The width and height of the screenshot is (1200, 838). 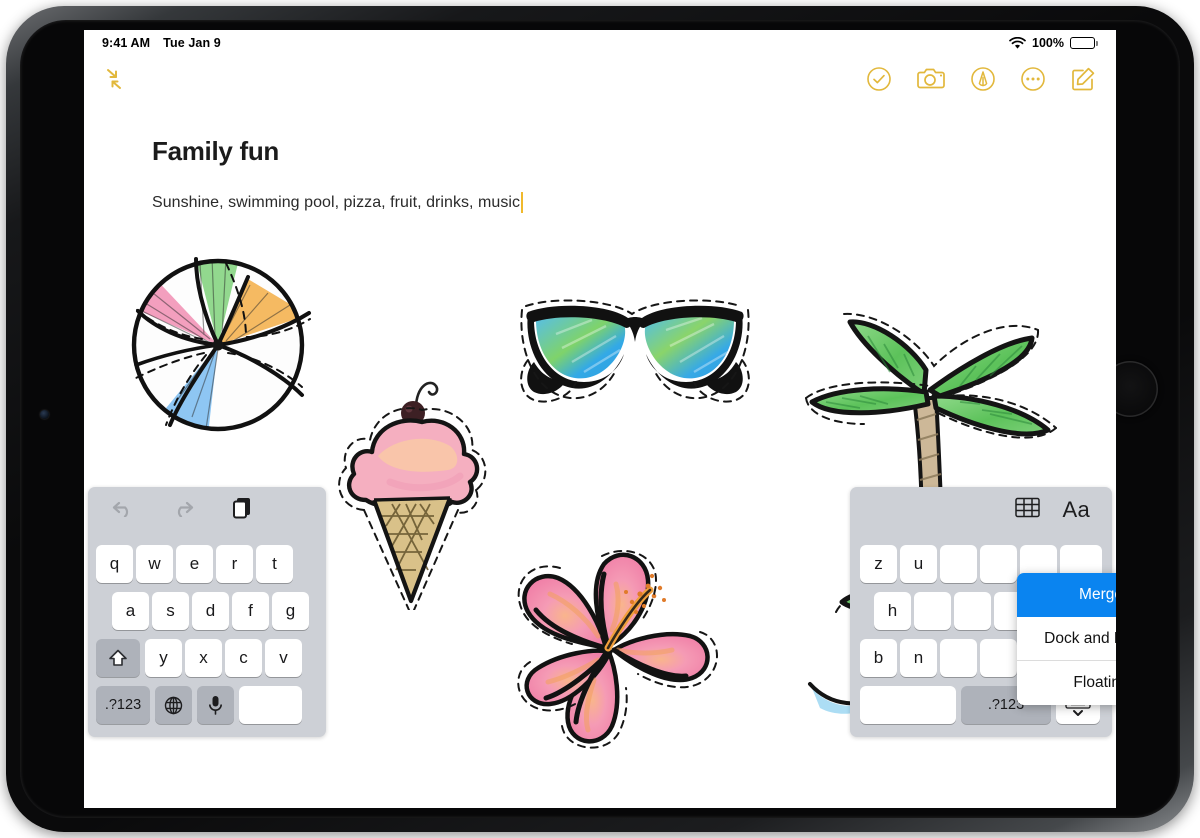 I want to click on table-grid-icon, so click(x=1028, y=510).